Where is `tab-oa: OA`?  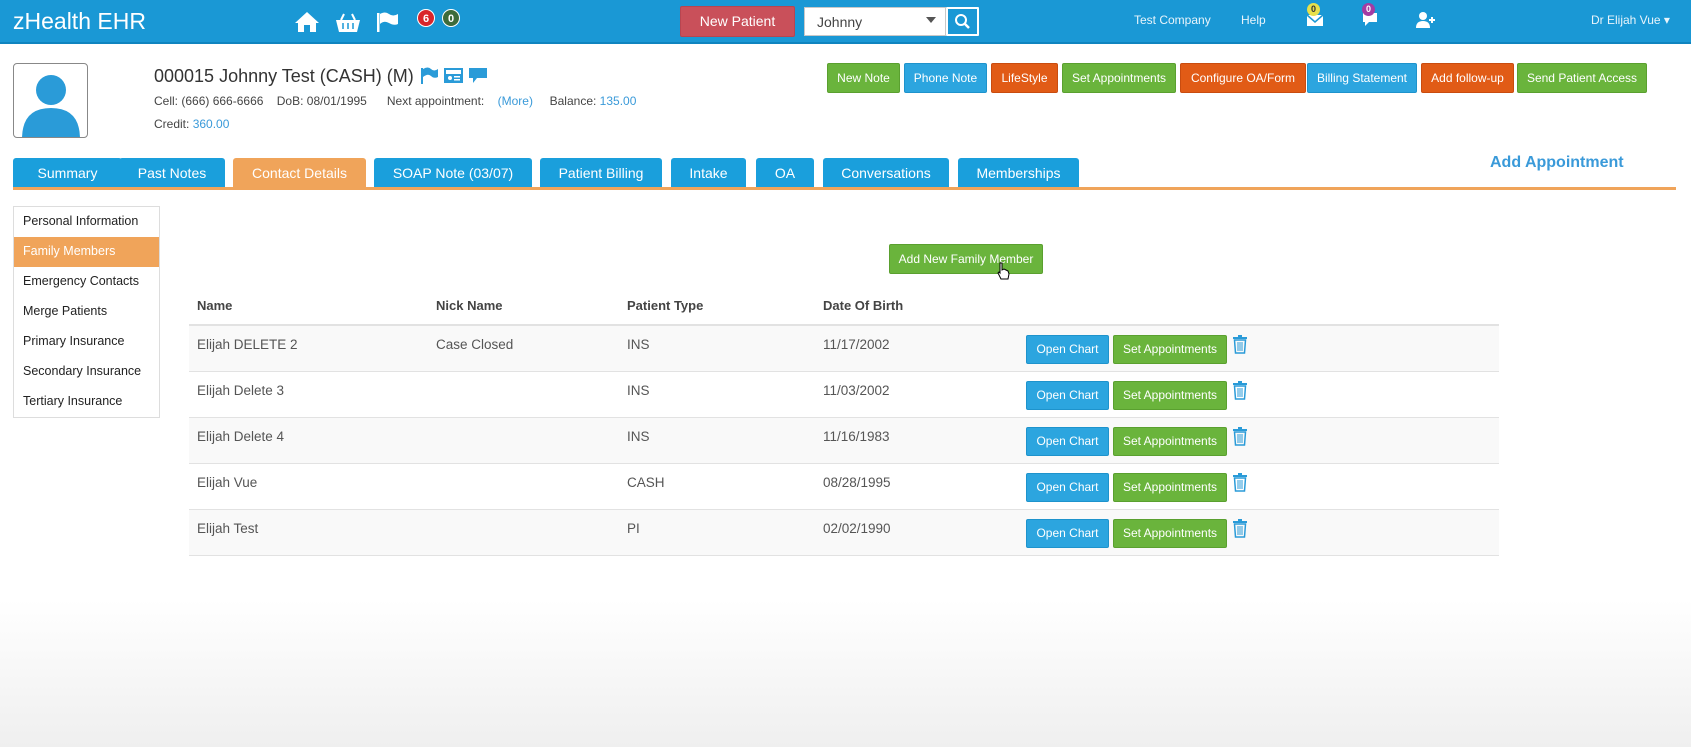
tab-oa: OA is located at coordinates (785, 173).